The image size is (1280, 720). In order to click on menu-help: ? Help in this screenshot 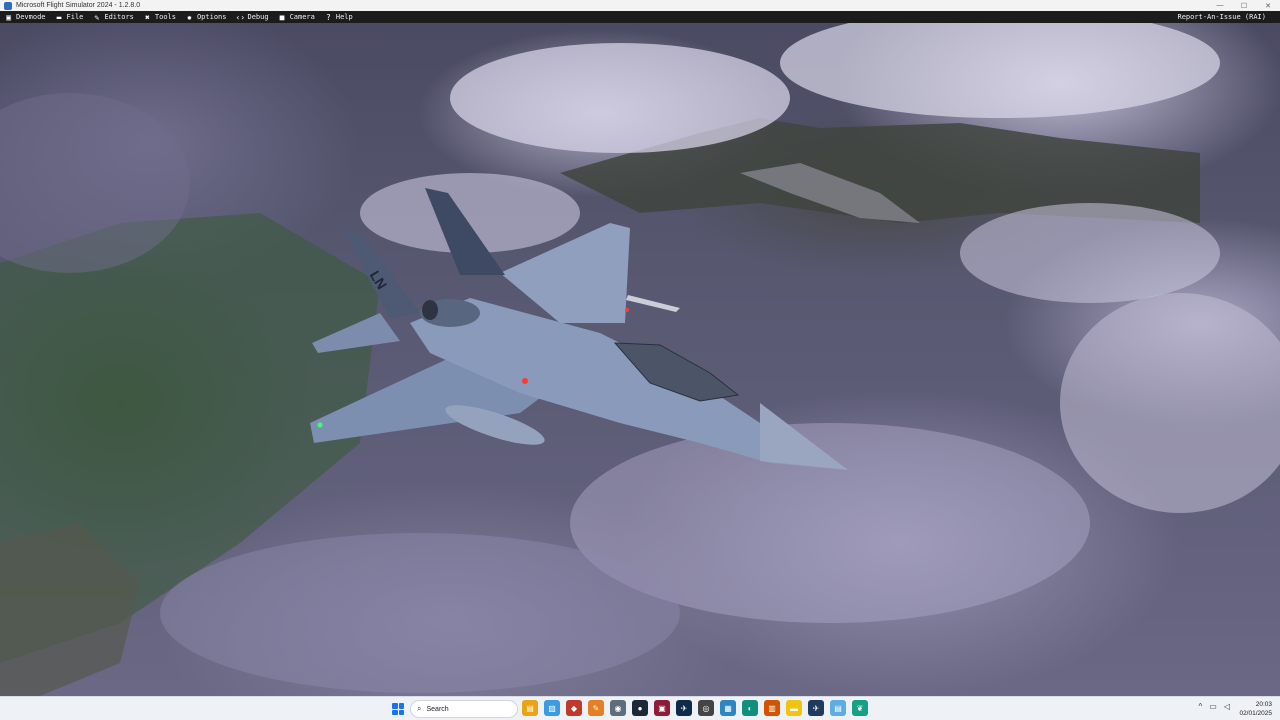, I will do `click(339, 17)`.